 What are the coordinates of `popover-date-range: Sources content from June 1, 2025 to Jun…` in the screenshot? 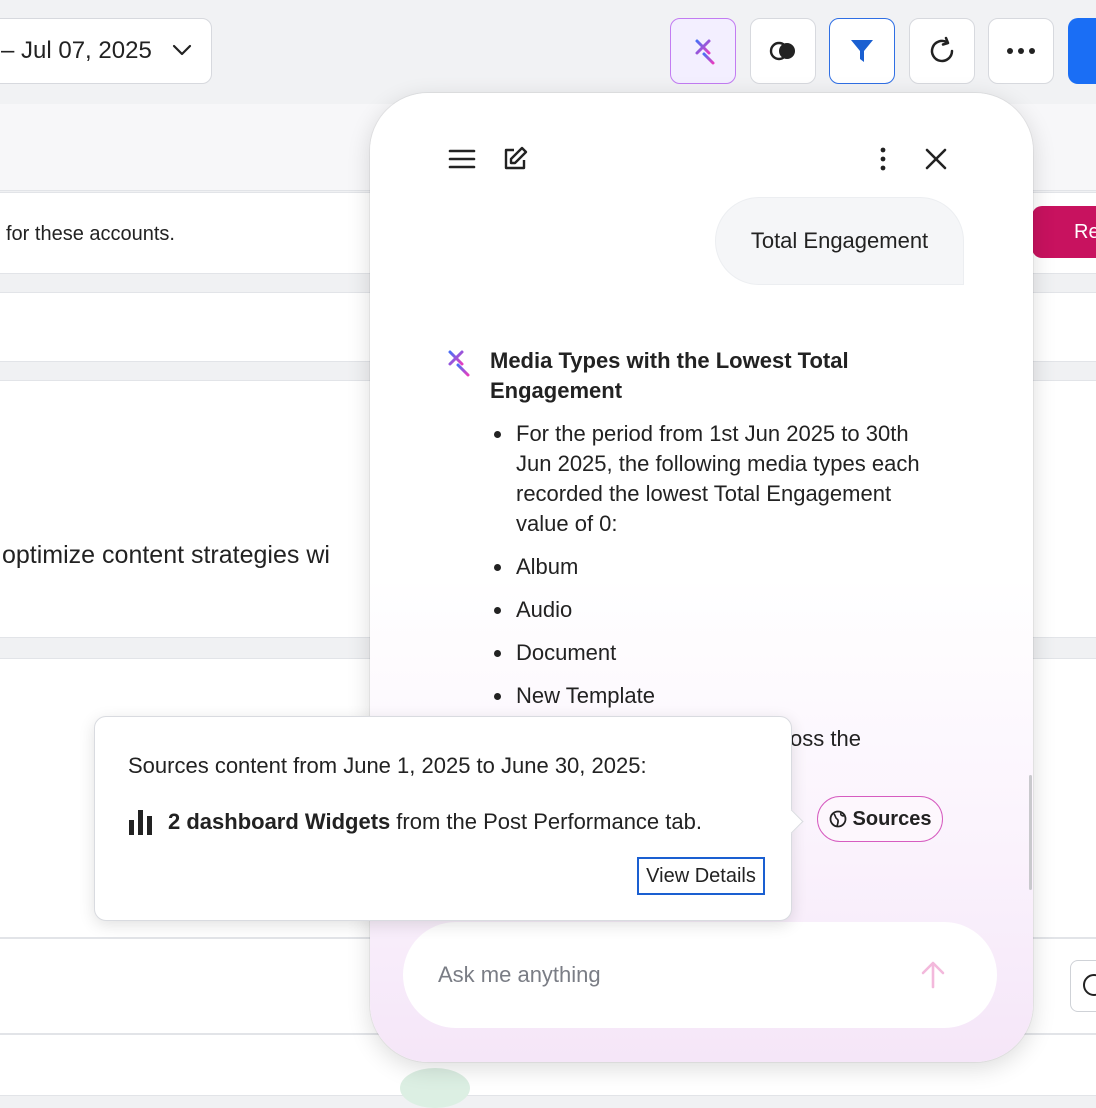 It's located at (387, 765).